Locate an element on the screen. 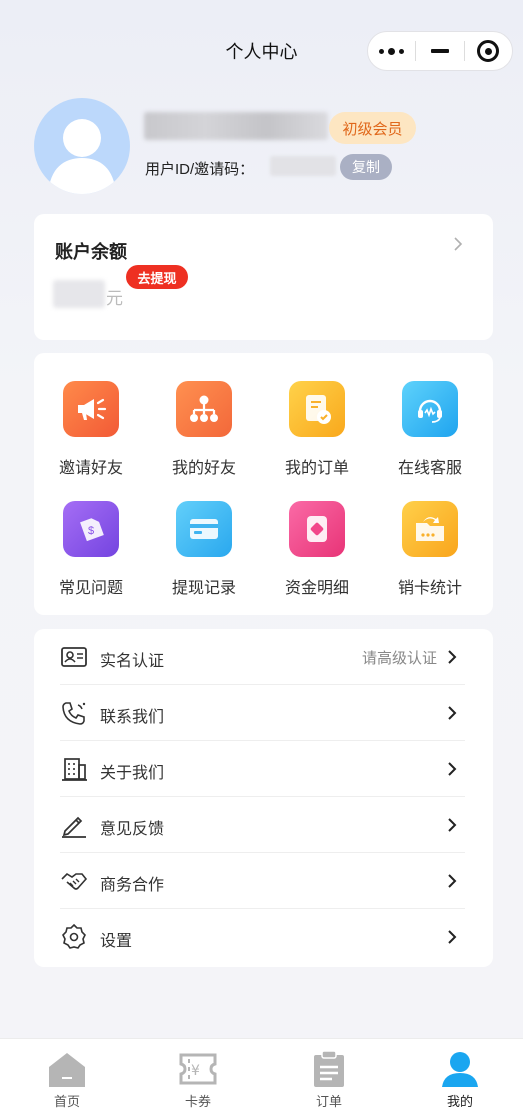  more-menu-button is located at coordinates (391, 51).